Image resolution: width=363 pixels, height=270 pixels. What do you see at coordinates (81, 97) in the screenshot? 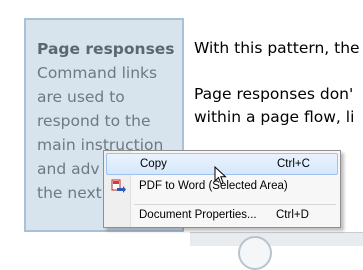
I see `callout-line: are used to` at bounding box center [81, 97].